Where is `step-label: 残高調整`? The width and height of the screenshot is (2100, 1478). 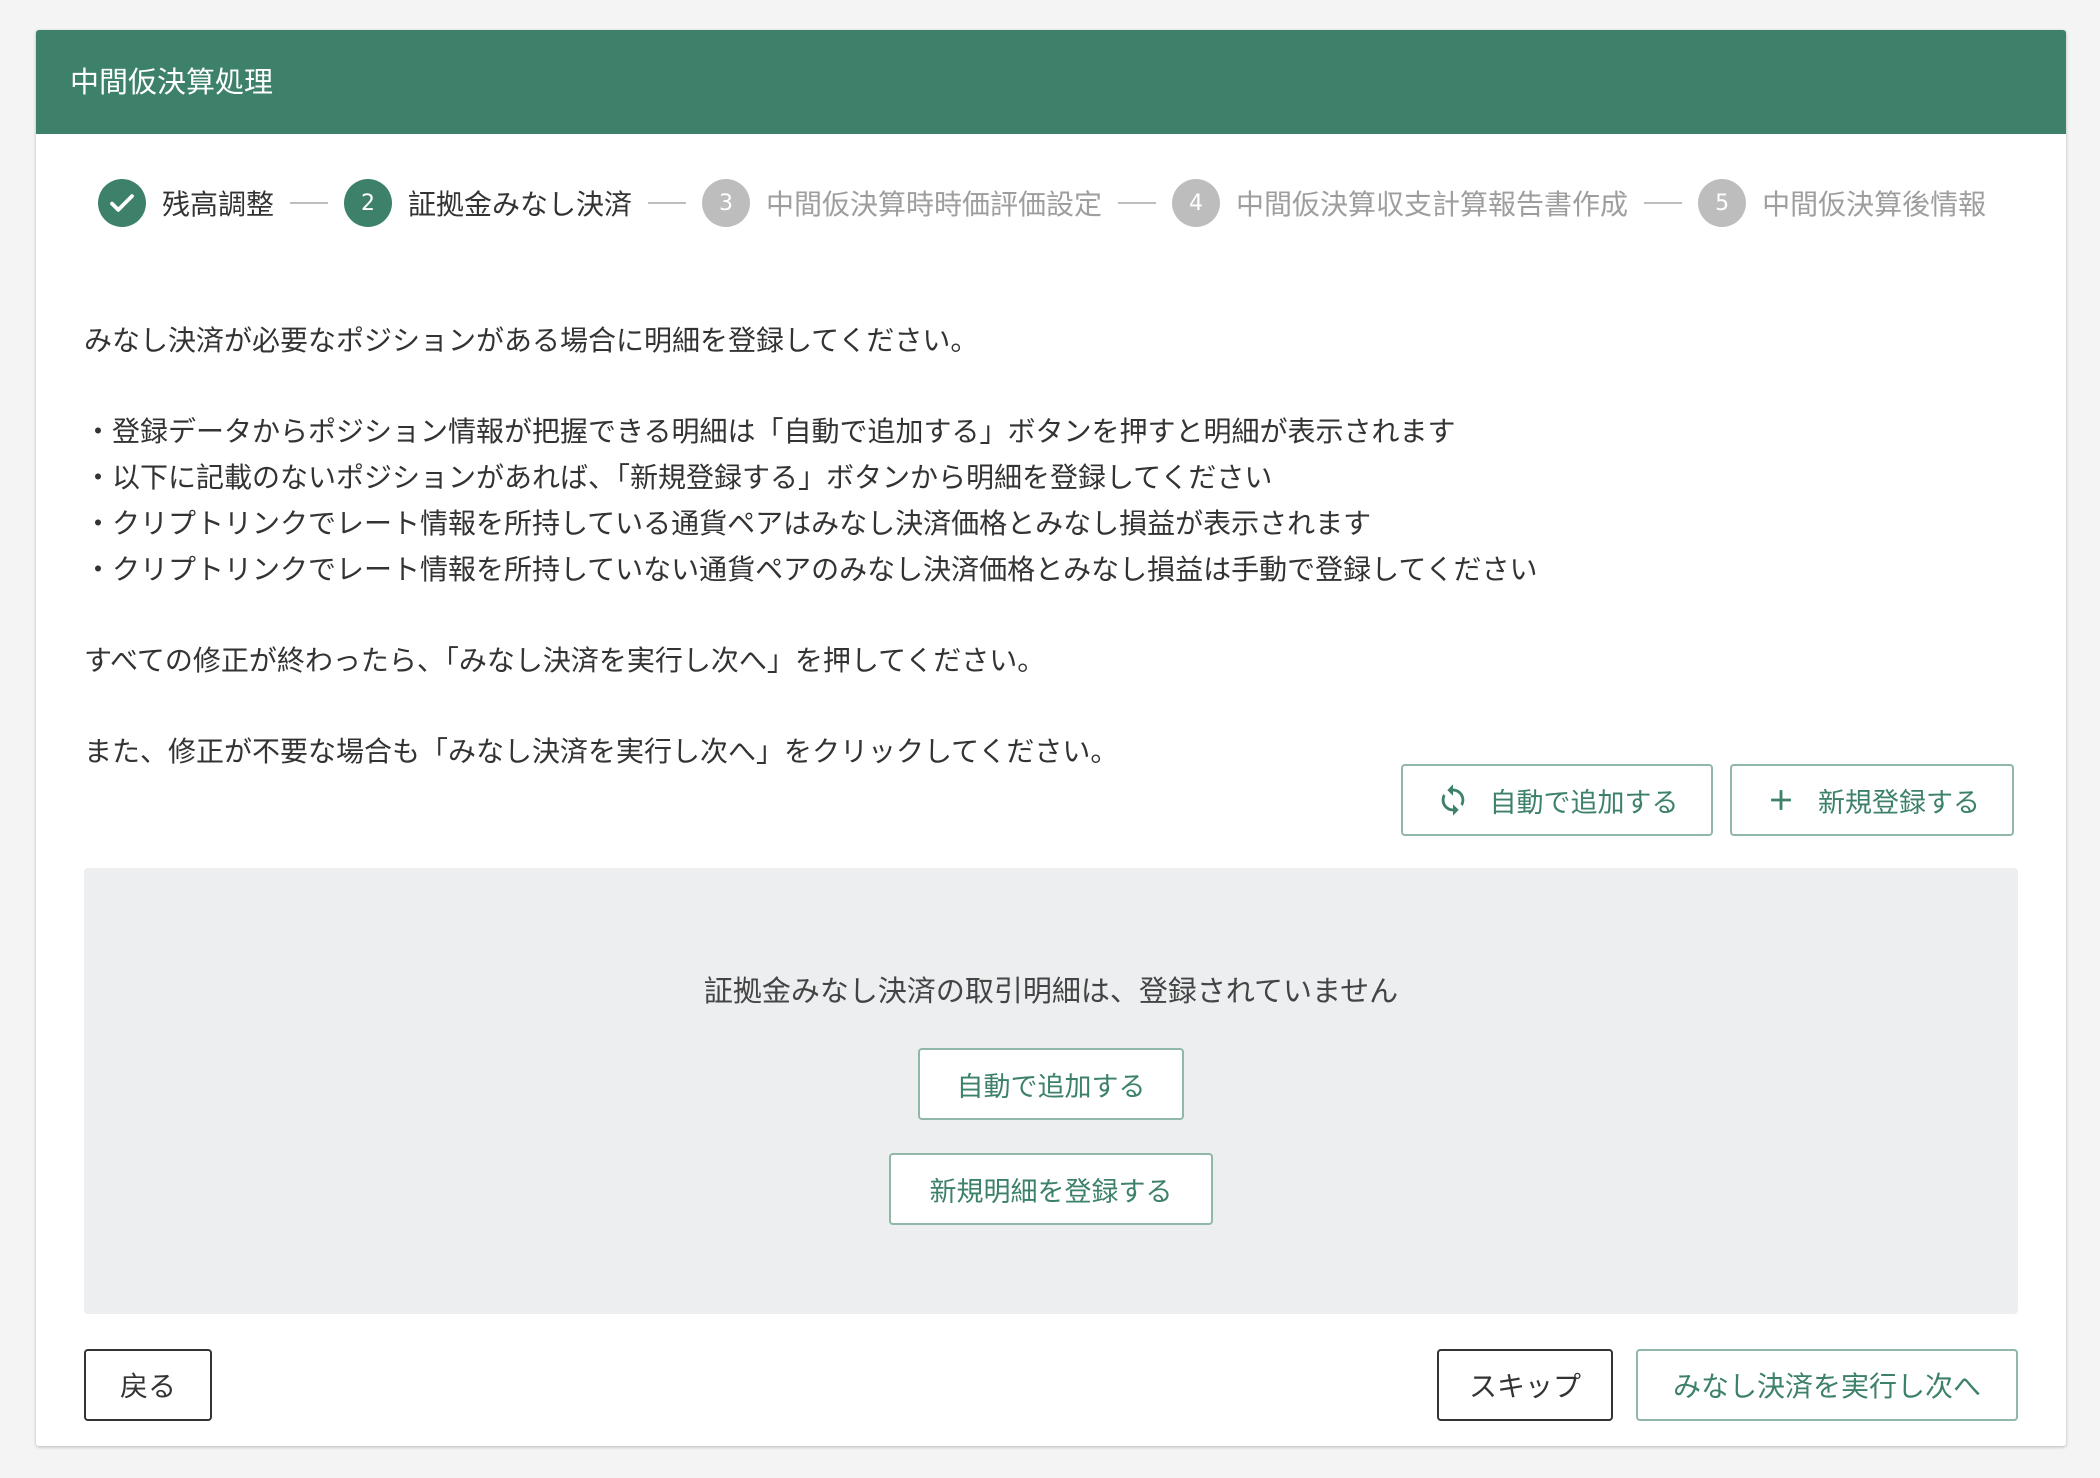
step-label: 残高調整 is located at coordinates (218, 204).